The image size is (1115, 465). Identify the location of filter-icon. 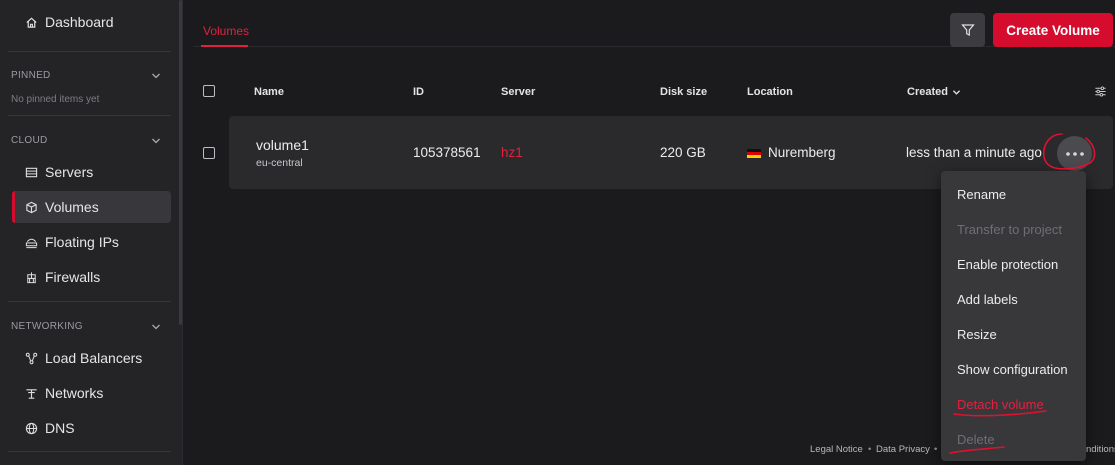
(967, 30).